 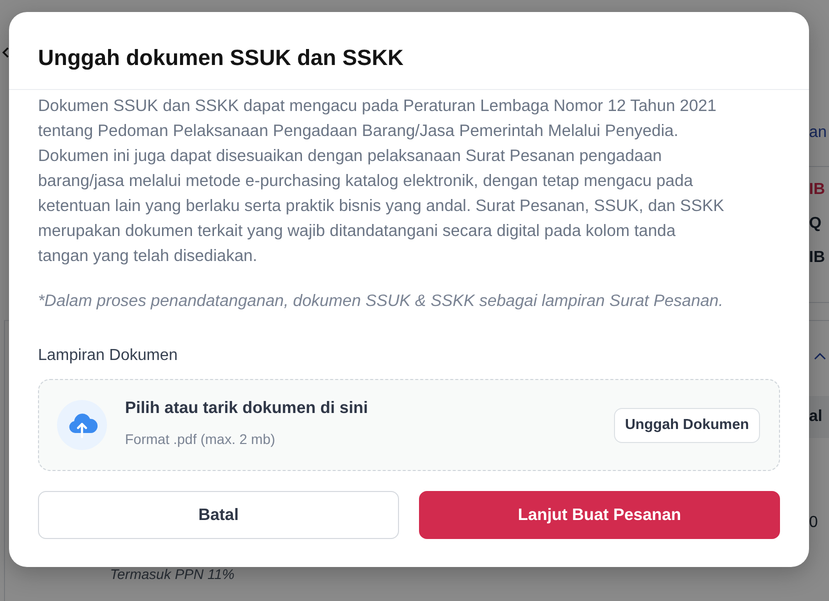 I want to click on chevron-left-icon, so click(x=5, y=52).